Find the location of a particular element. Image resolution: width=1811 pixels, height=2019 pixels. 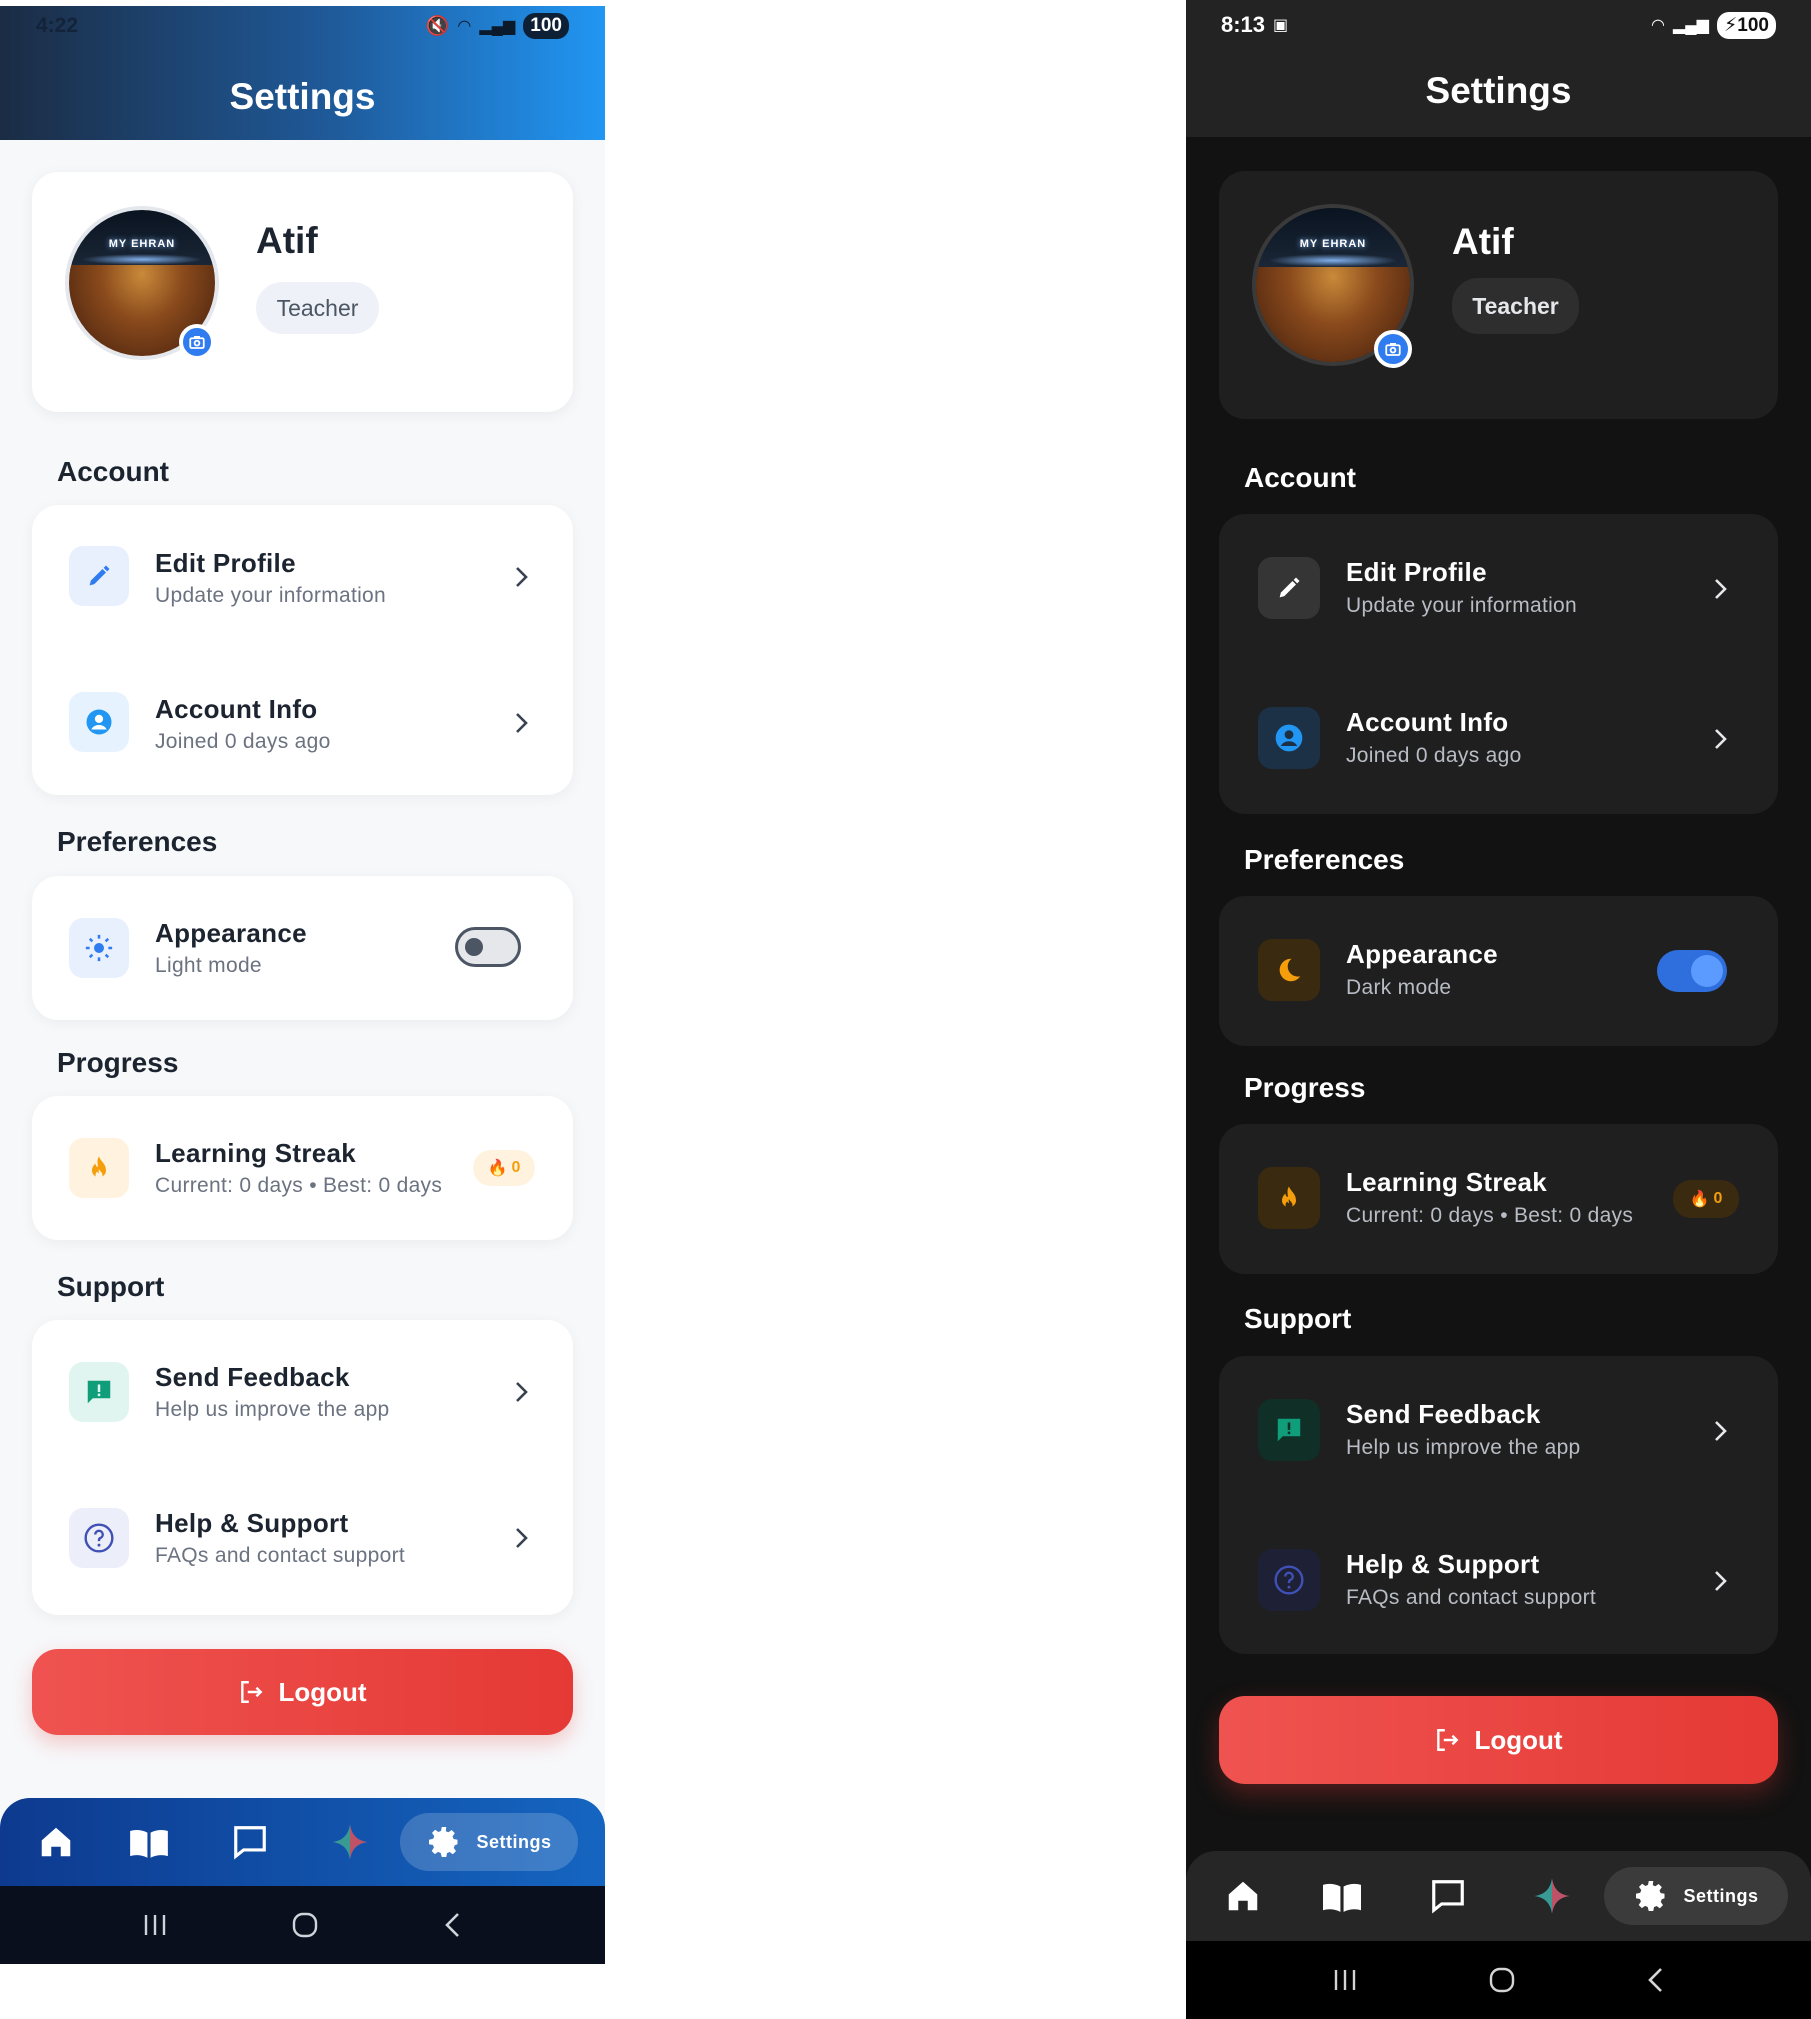

section-support-label: Support is located at coordinates (111, 1286).